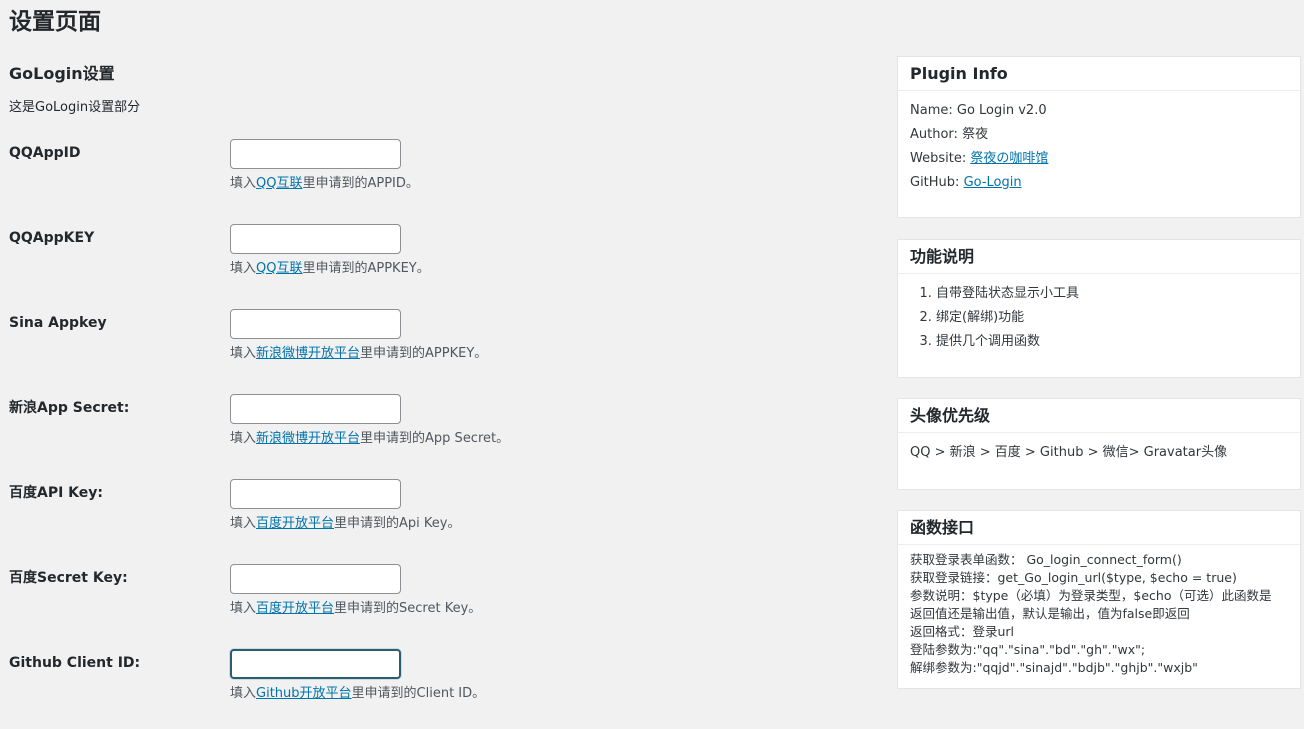 Image resolution: width=1304 pixels, height=729 pixels. Describe the element at coordinates (315, 239) in the screenshot. I see `qqappkey-input` at that location.